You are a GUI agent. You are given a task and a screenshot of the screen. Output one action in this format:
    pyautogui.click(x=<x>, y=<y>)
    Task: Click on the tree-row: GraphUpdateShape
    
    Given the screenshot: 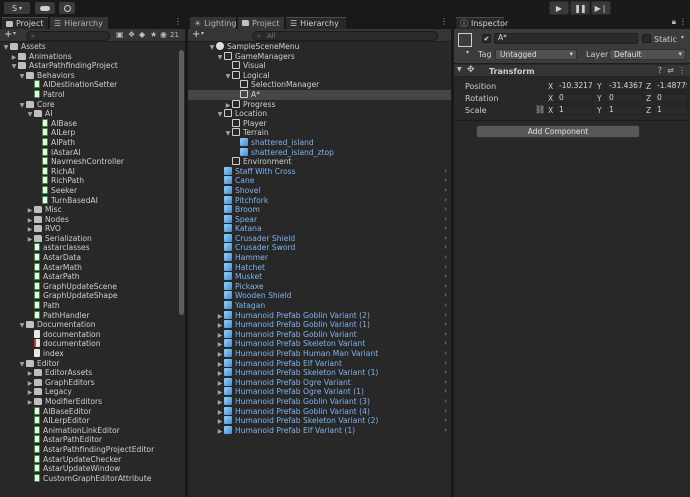 What is the action you would take?
    pyautogui.click(x=92, y=296)
    